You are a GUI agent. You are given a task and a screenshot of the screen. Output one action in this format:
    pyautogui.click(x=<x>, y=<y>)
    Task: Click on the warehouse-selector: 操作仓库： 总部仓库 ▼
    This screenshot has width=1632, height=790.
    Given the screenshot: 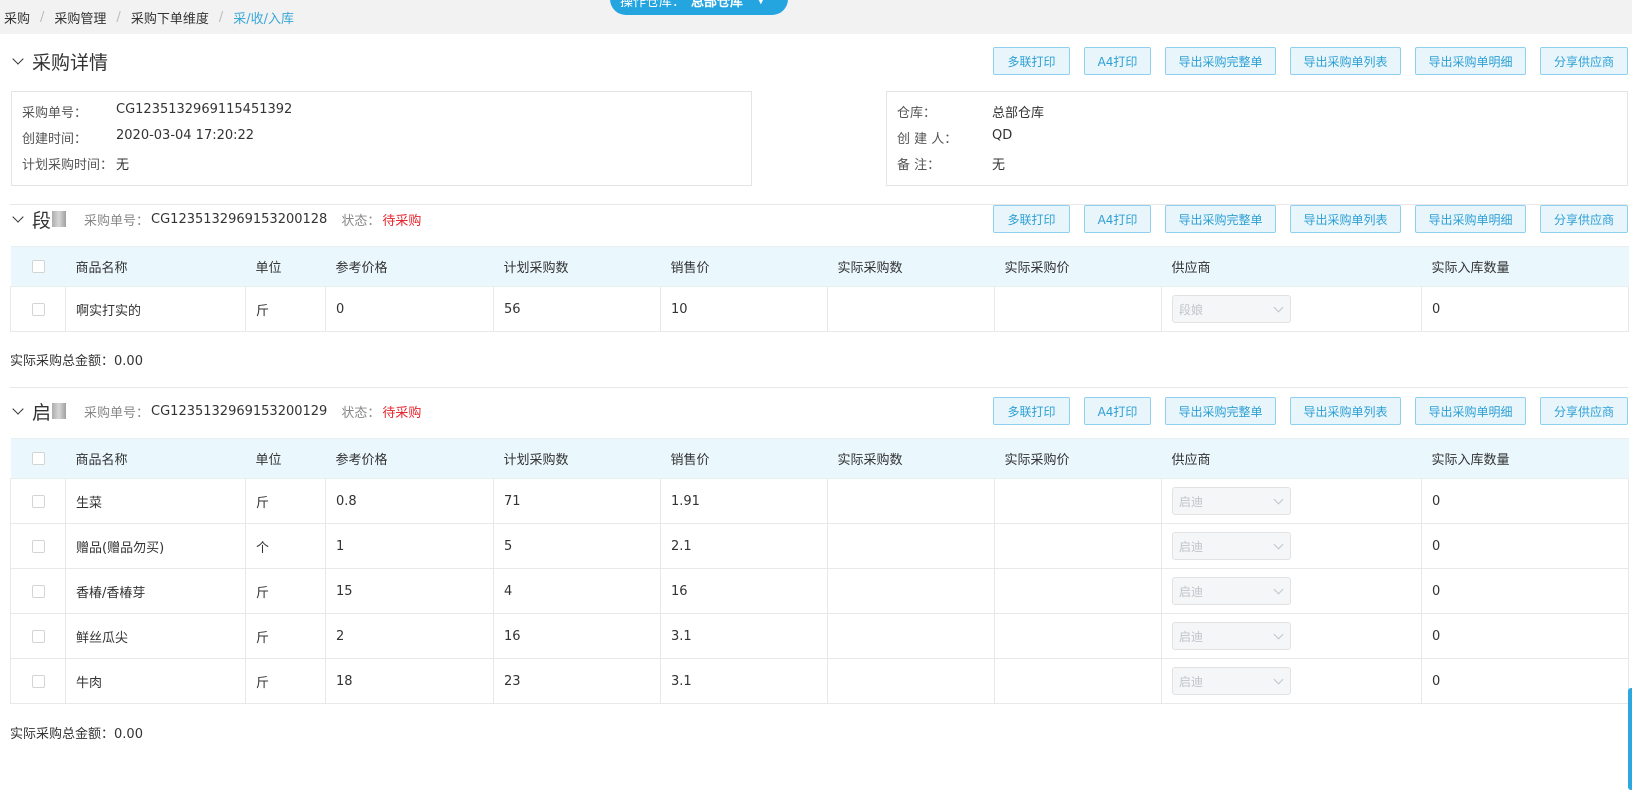 What is the action you would take?
    pyautogui.click(x=699, y=7)
    